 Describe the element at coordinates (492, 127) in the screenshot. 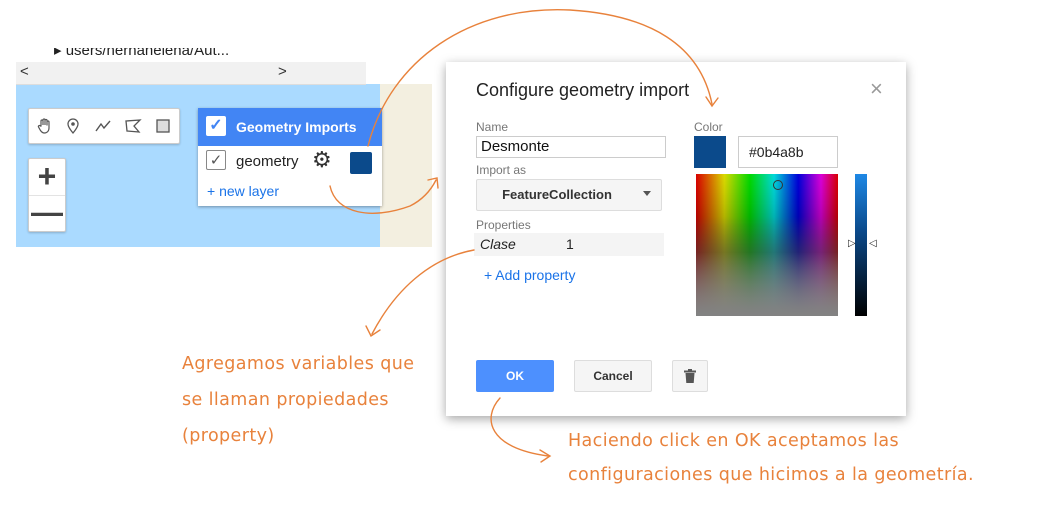

I see `name-label: Name` at that location.